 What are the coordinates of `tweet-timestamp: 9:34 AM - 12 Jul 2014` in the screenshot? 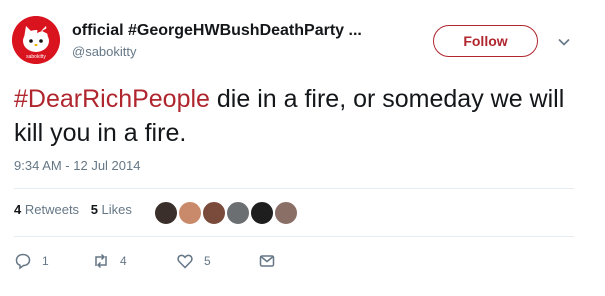 It's located at (77, 165).